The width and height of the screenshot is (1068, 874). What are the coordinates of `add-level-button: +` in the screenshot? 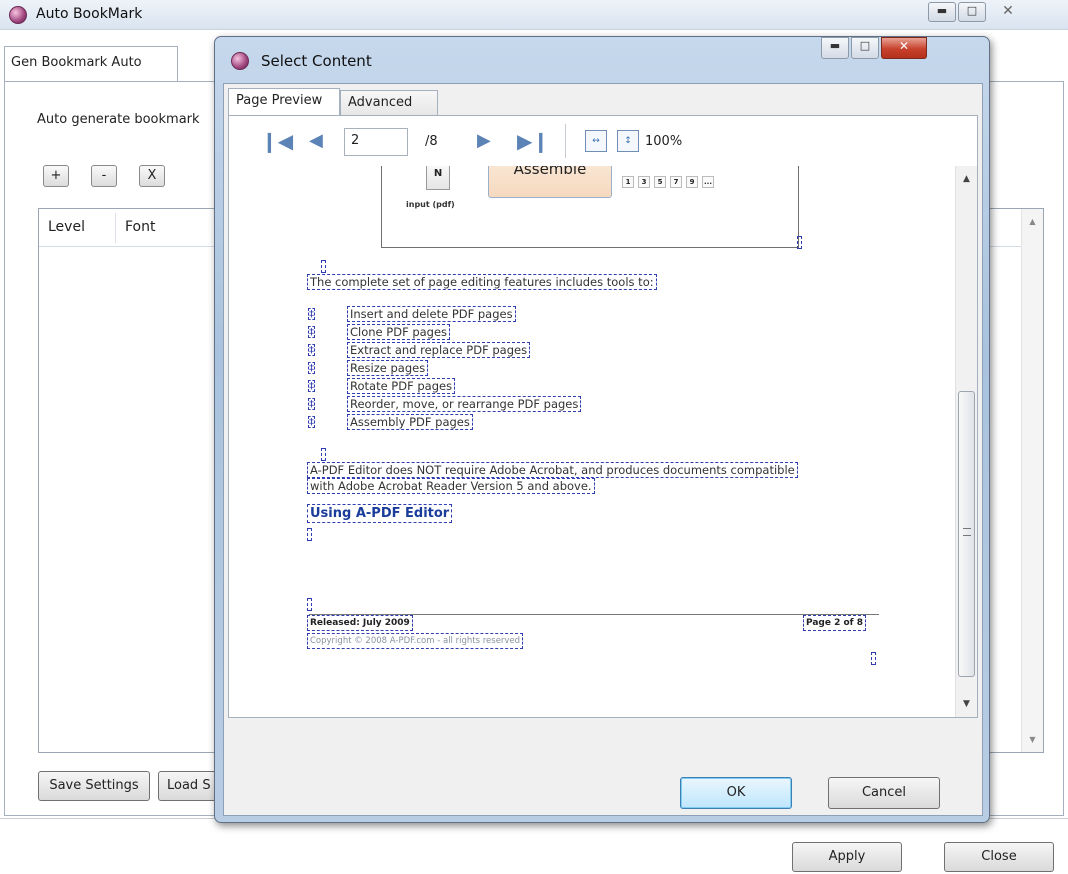 It's located at (56, 176).